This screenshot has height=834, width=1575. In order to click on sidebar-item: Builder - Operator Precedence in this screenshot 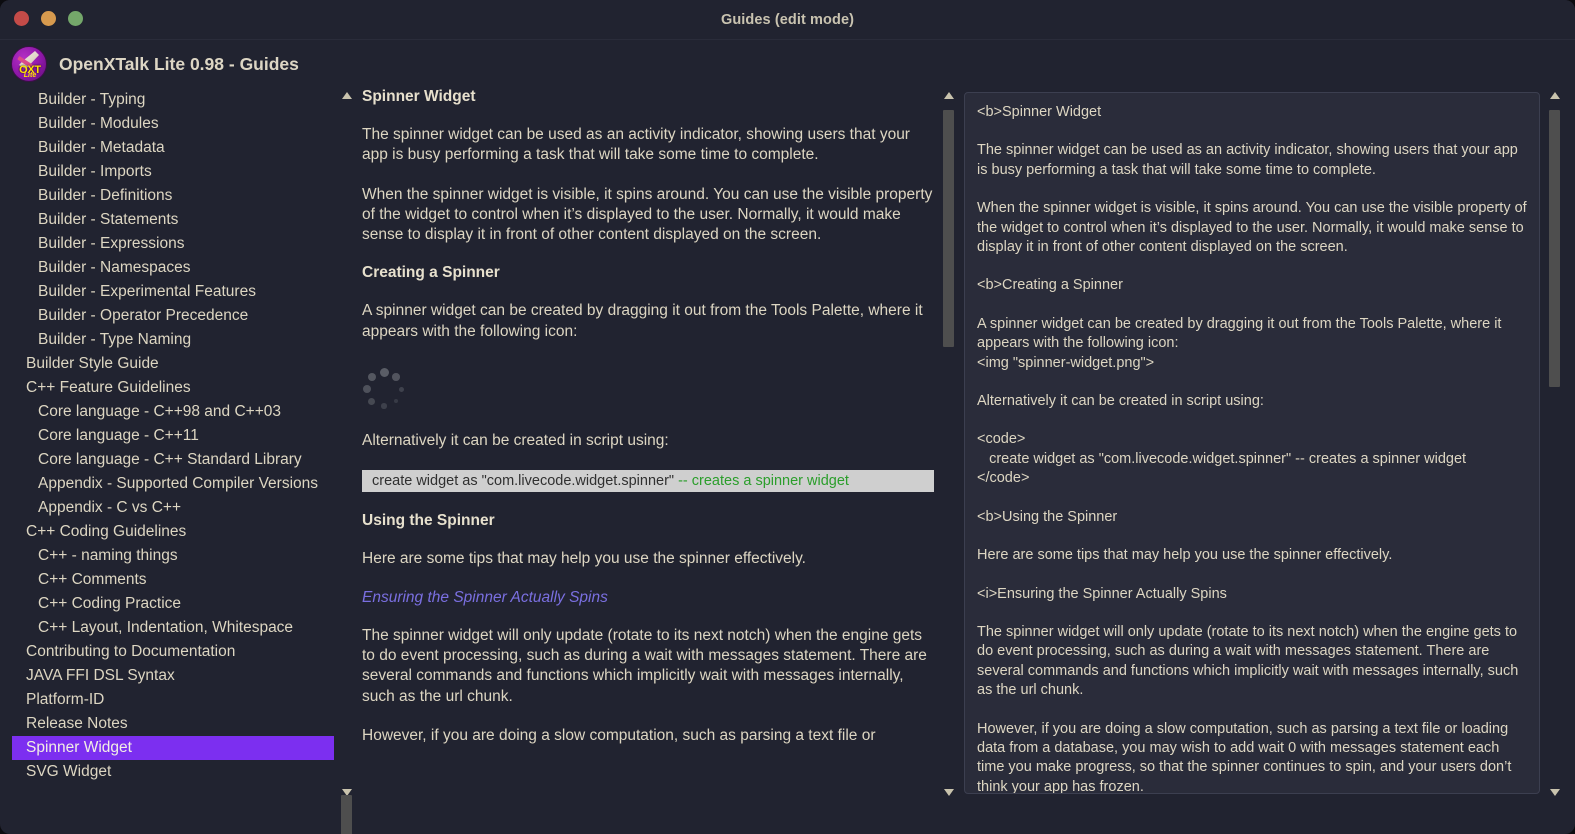, I will do `click(173, 316)`.